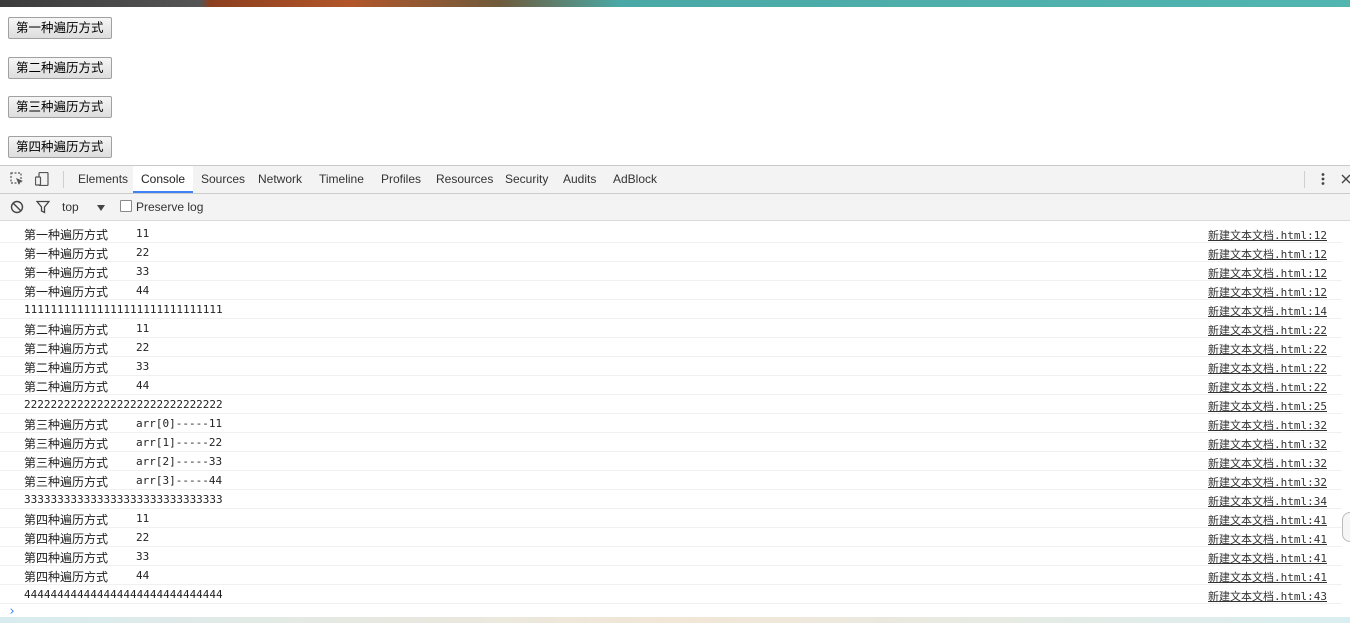  What do you see at coordinates (579, 179) in the screenshot?
I see `tab-audits: Audits` at bounding box center [579, 179].